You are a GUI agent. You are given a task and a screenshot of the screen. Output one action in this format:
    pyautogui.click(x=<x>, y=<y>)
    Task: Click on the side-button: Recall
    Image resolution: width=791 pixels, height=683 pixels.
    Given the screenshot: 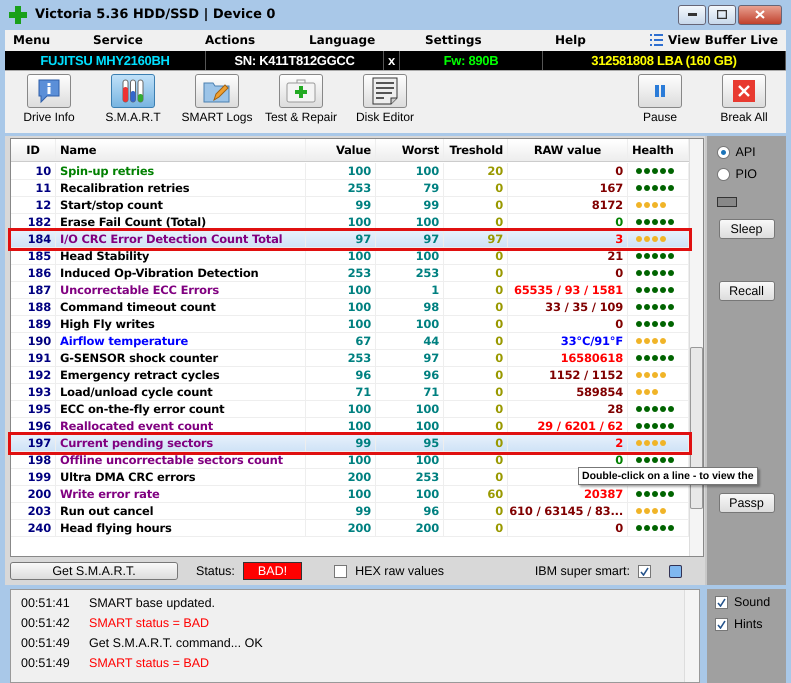 What is the action you would take?
    pyautogui.click(x=746, y=291)
    